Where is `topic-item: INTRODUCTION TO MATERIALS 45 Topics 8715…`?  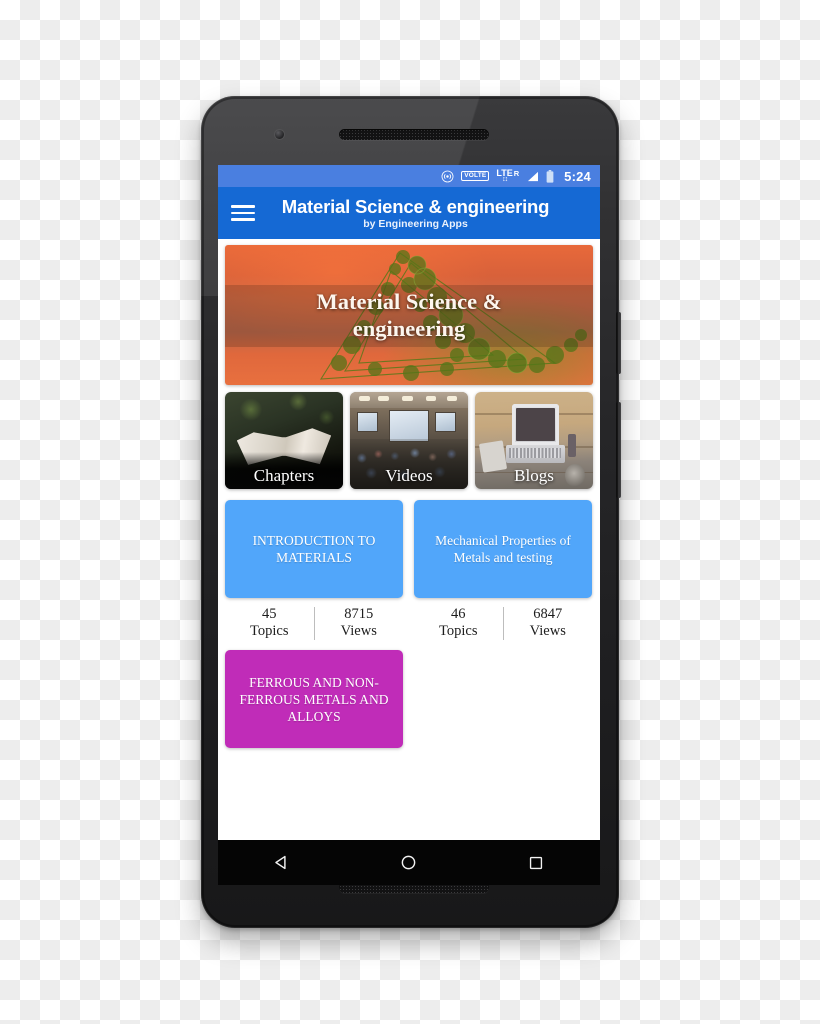 topic-item: INTRODUCTION TO MATERIALS 45 Topics 8715… is located at coordinates (314, 570).